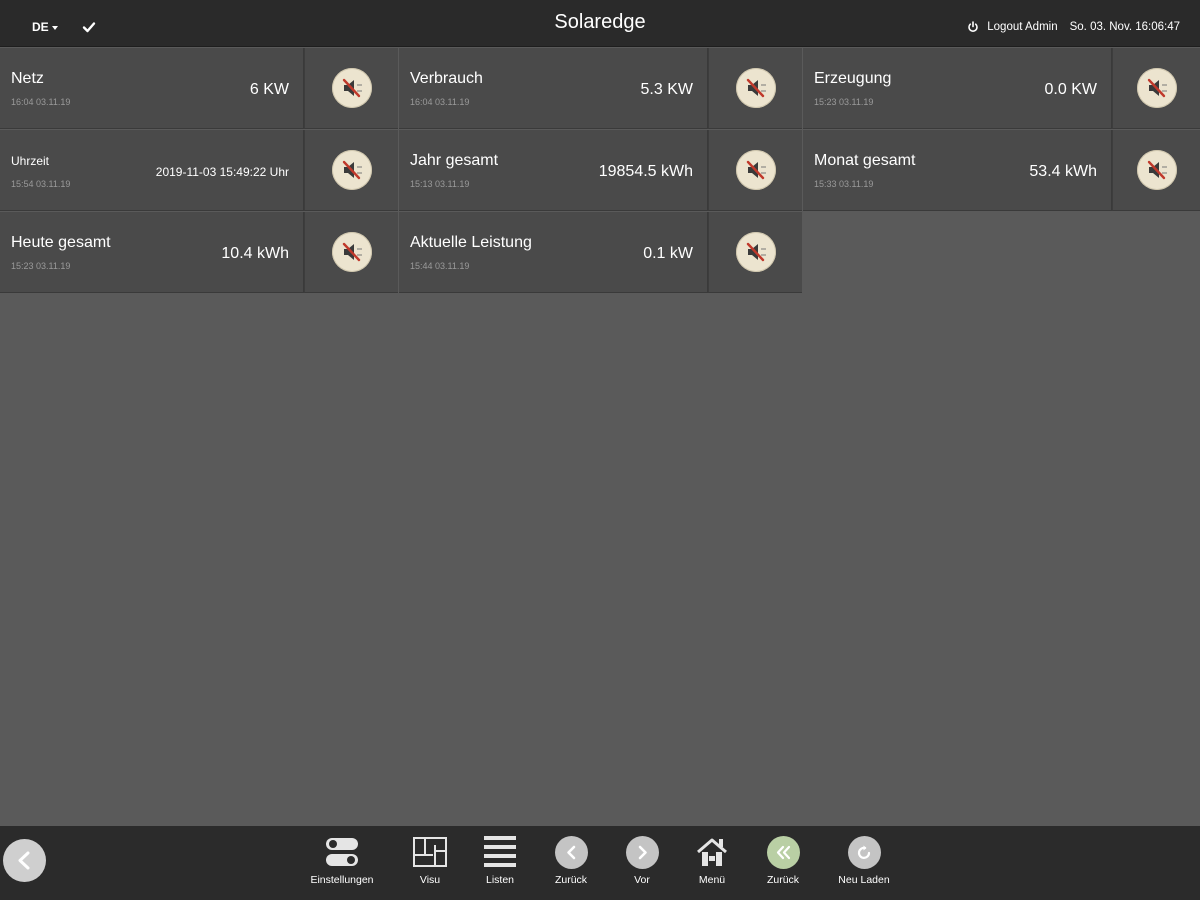  What do you see at coordinates (666, 89) in the screenshot?
I see `tile-value: 5.3 KW` at bounding box center [666, 89].